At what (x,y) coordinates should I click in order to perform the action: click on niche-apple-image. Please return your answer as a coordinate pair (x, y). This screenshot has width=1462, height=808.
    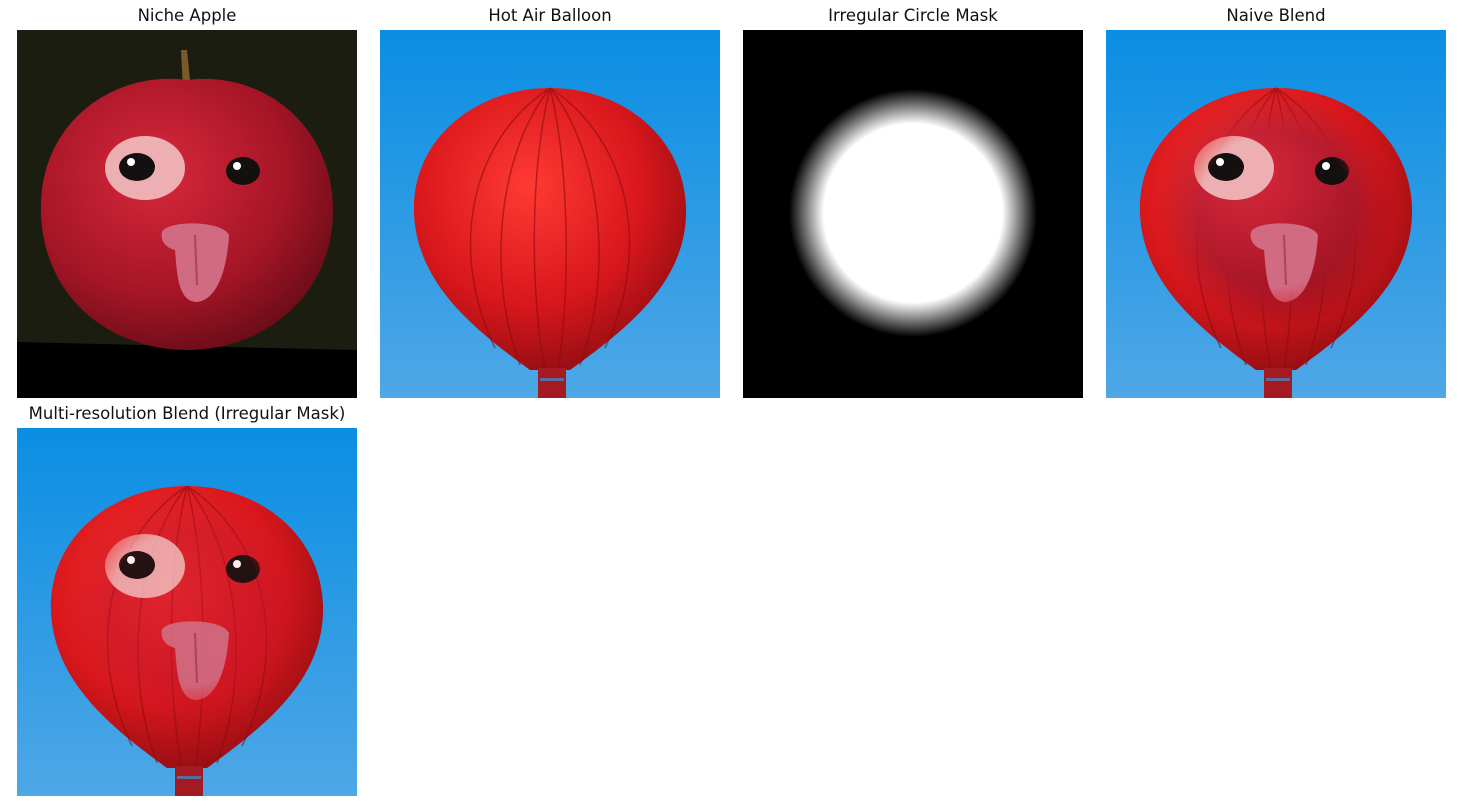
    Looking at the image, I should click on (187, 214).